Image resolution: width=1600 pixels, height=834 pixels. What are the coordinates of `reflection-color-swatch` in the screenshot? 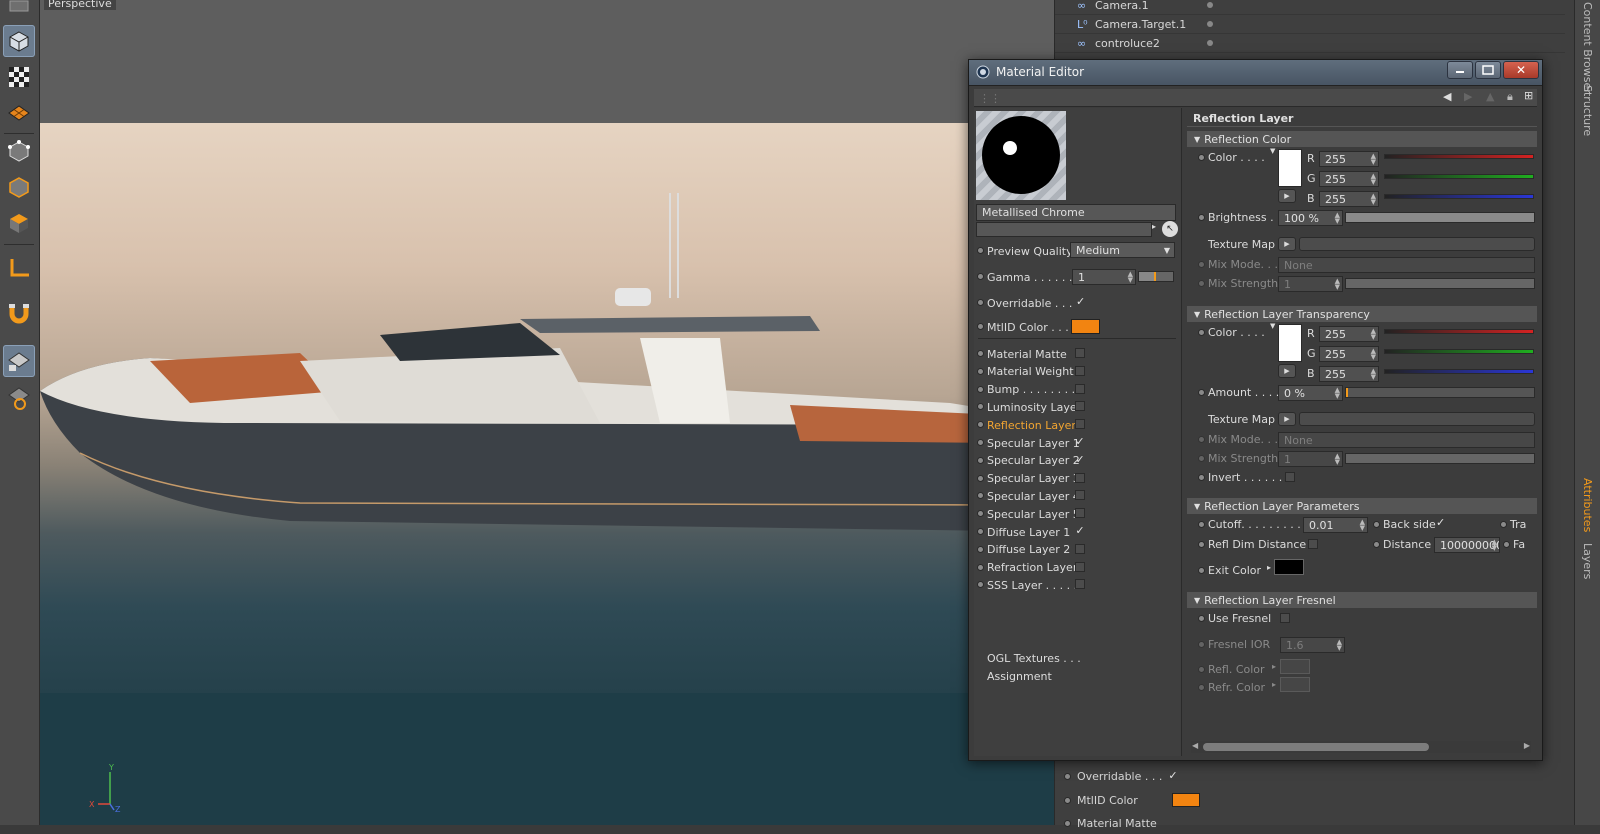 It's located at (1290, 168).